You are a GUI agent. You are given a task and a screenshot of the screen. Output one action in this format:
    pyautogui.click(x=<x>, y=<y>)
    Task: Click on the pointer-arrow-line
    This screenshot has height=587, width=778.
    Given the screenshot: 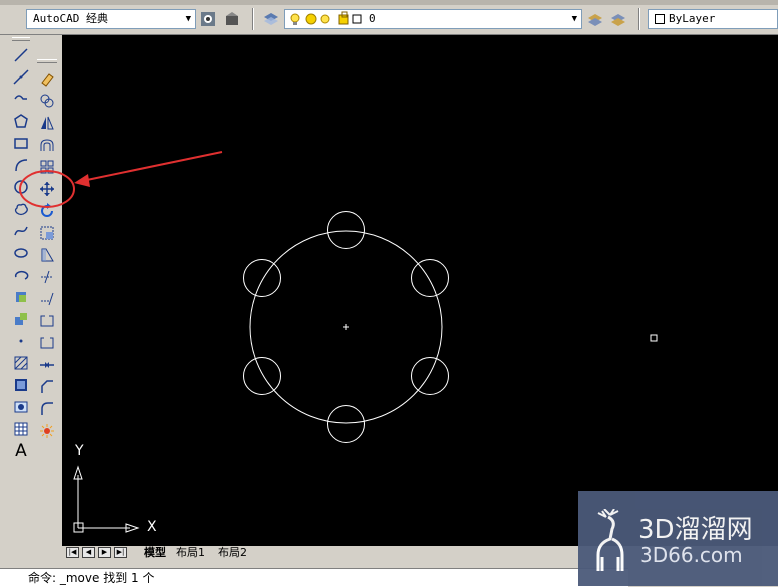 What is the action you would take?
    pyautogui.click(x=152, y=166)
    